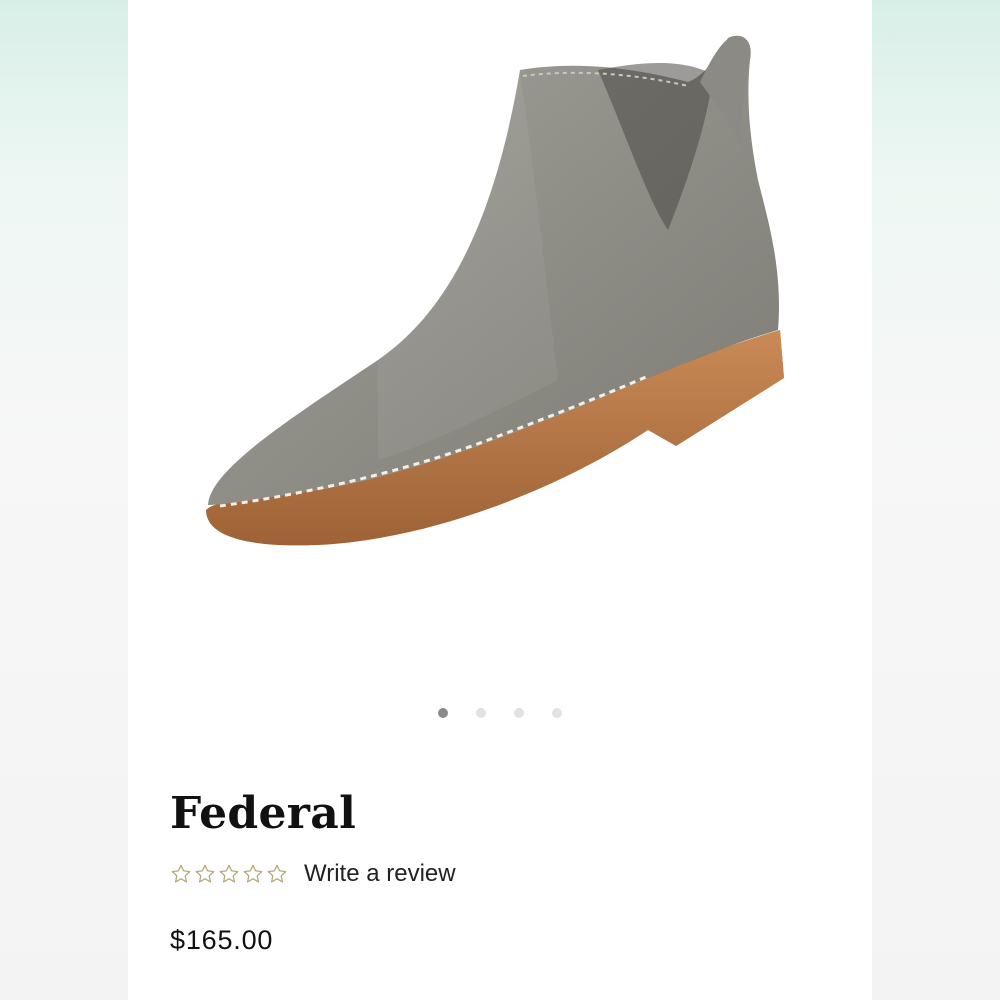  Describe the element at coordinates (222, 940) in the screenshot. I see `product-price: $165.00` at that location.